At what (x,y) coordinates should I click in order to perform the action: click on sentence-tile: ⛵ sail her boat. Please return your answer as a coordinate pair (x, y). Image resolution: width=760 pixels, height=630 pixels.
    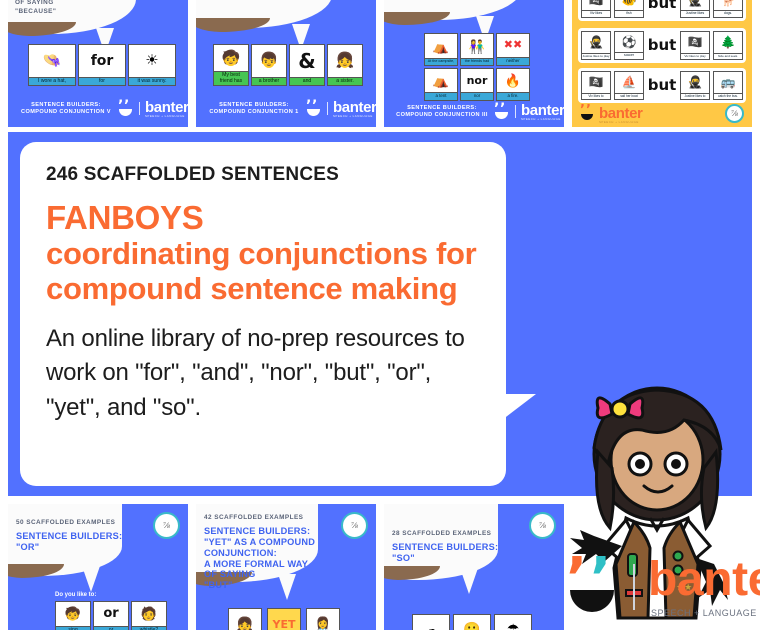
    Looking at the image, I should click on (629, 85).